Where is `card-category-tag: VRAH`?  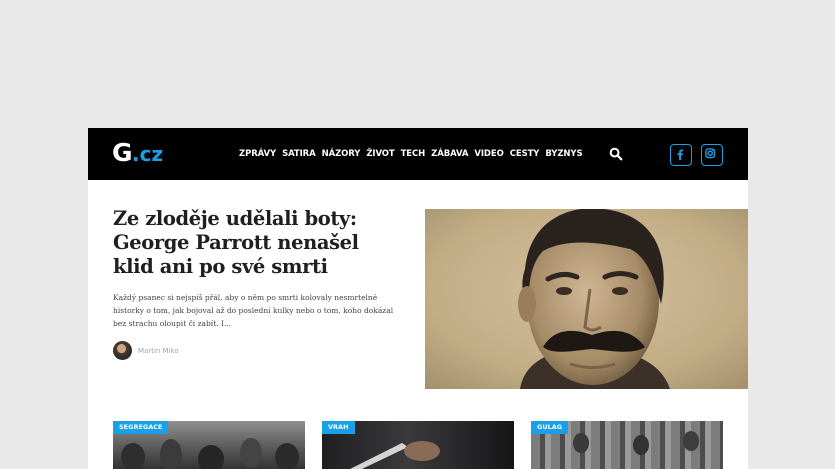
card-category-tag: VRAH is located at coordinates (338, 427).